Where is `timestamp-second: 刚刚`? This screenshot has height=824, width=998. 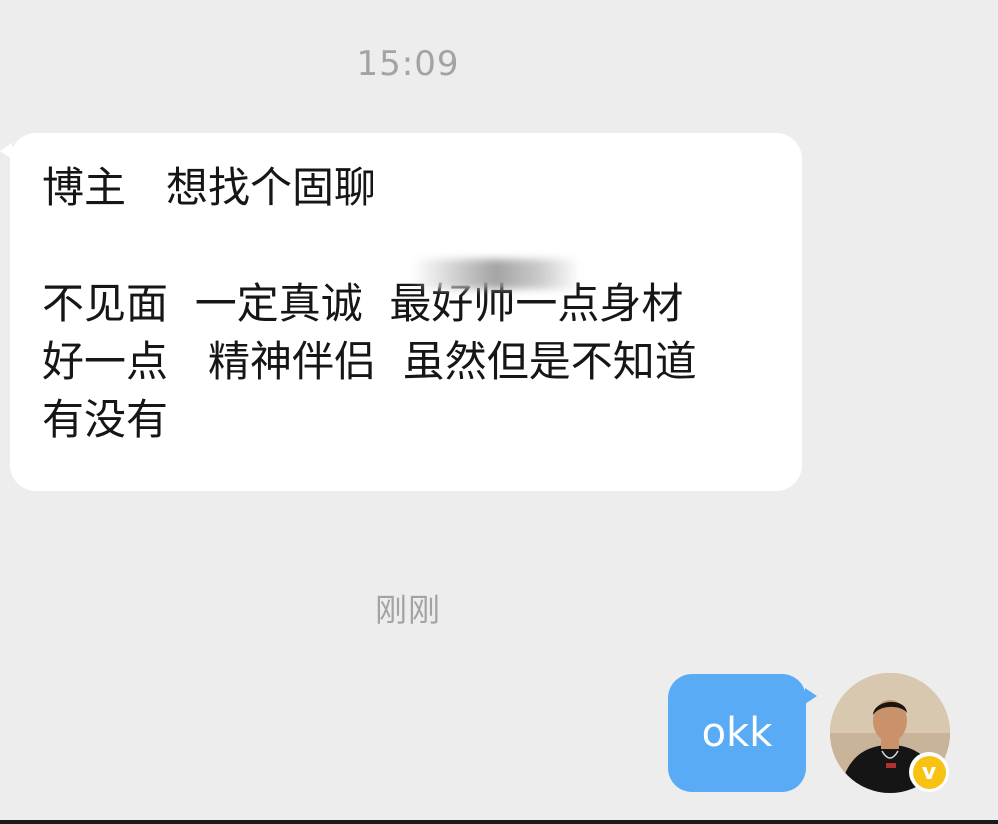 timestamp-second: 刚刚 is located at coordinates (407, 610).